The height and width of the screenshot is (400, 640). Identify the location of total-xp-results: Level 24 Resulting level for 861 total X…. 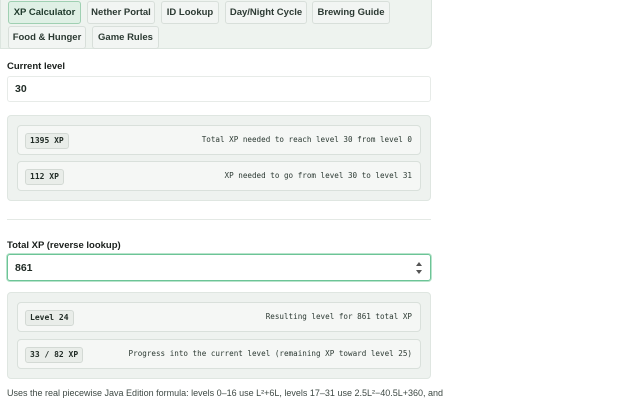
(219, 335).